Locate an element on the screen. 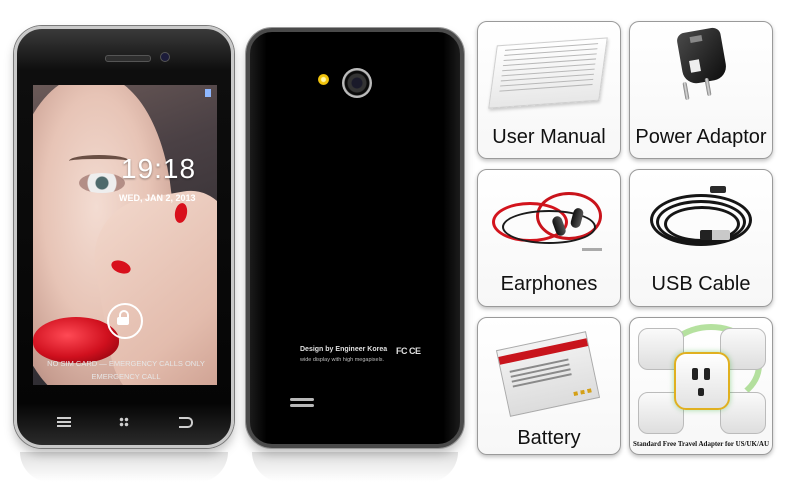  wallpaper-lips is located at coordinates (76, 340).